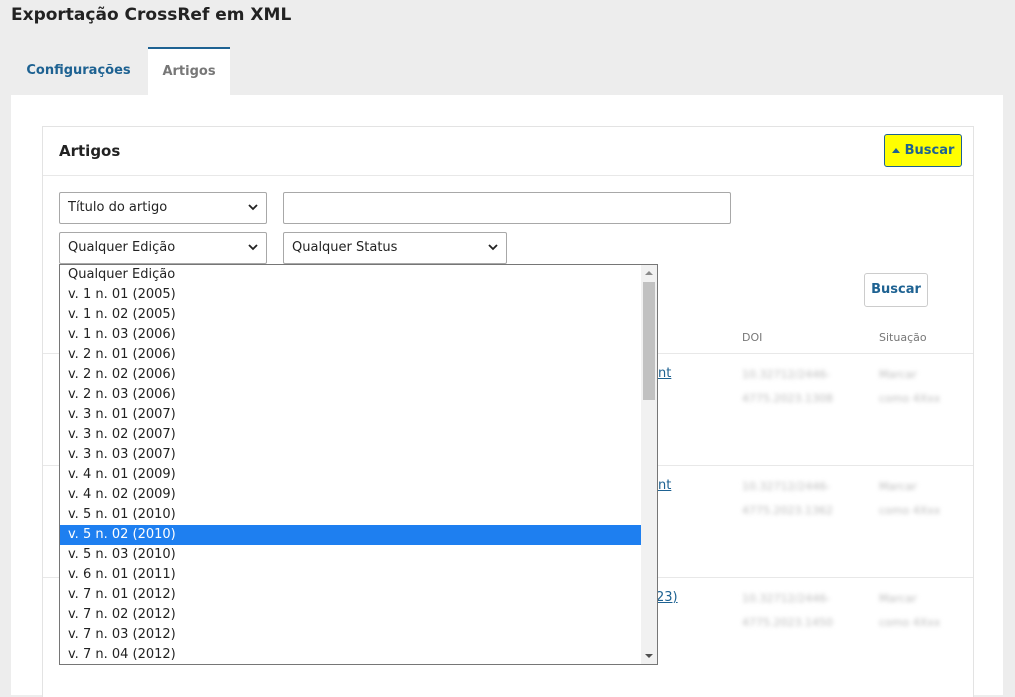  Describe the element at coordinates (787, 386) in the screenshot. I see `doi-value: 10.32712/2446- 4775.2023.1308` at that location.